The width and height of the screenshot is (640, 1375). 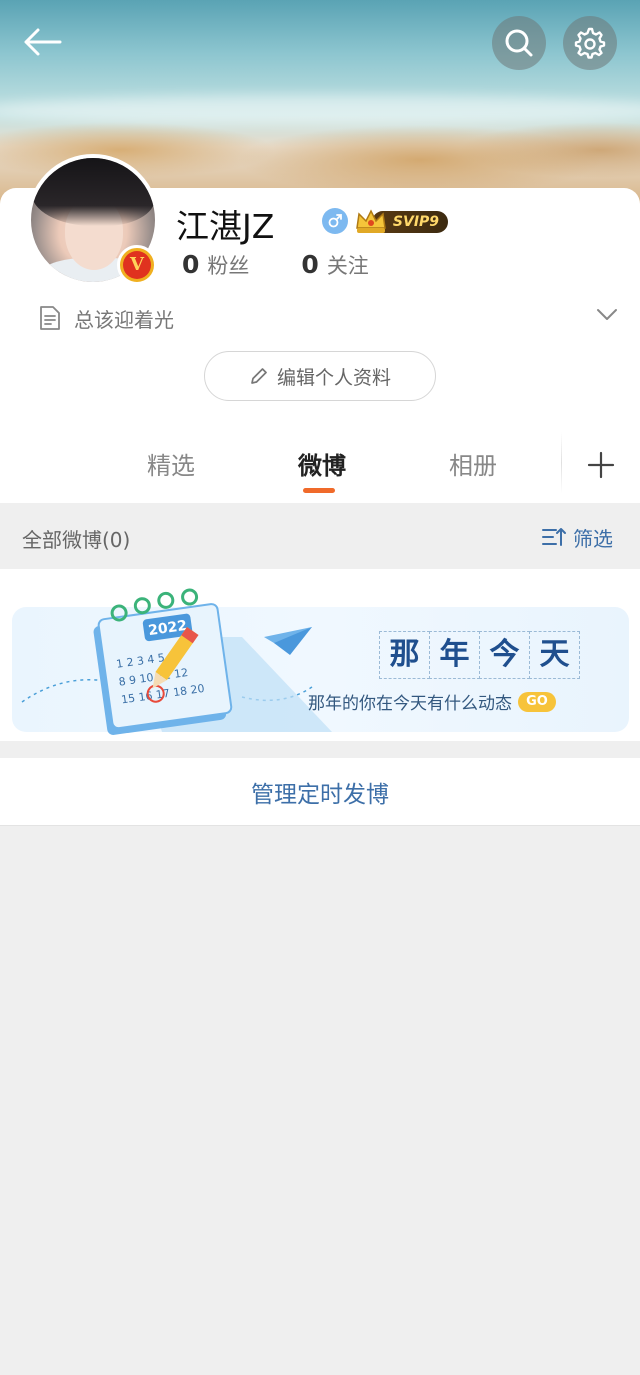 I want to click on svip-badge: SVIP9, so click(x=402, y=221).